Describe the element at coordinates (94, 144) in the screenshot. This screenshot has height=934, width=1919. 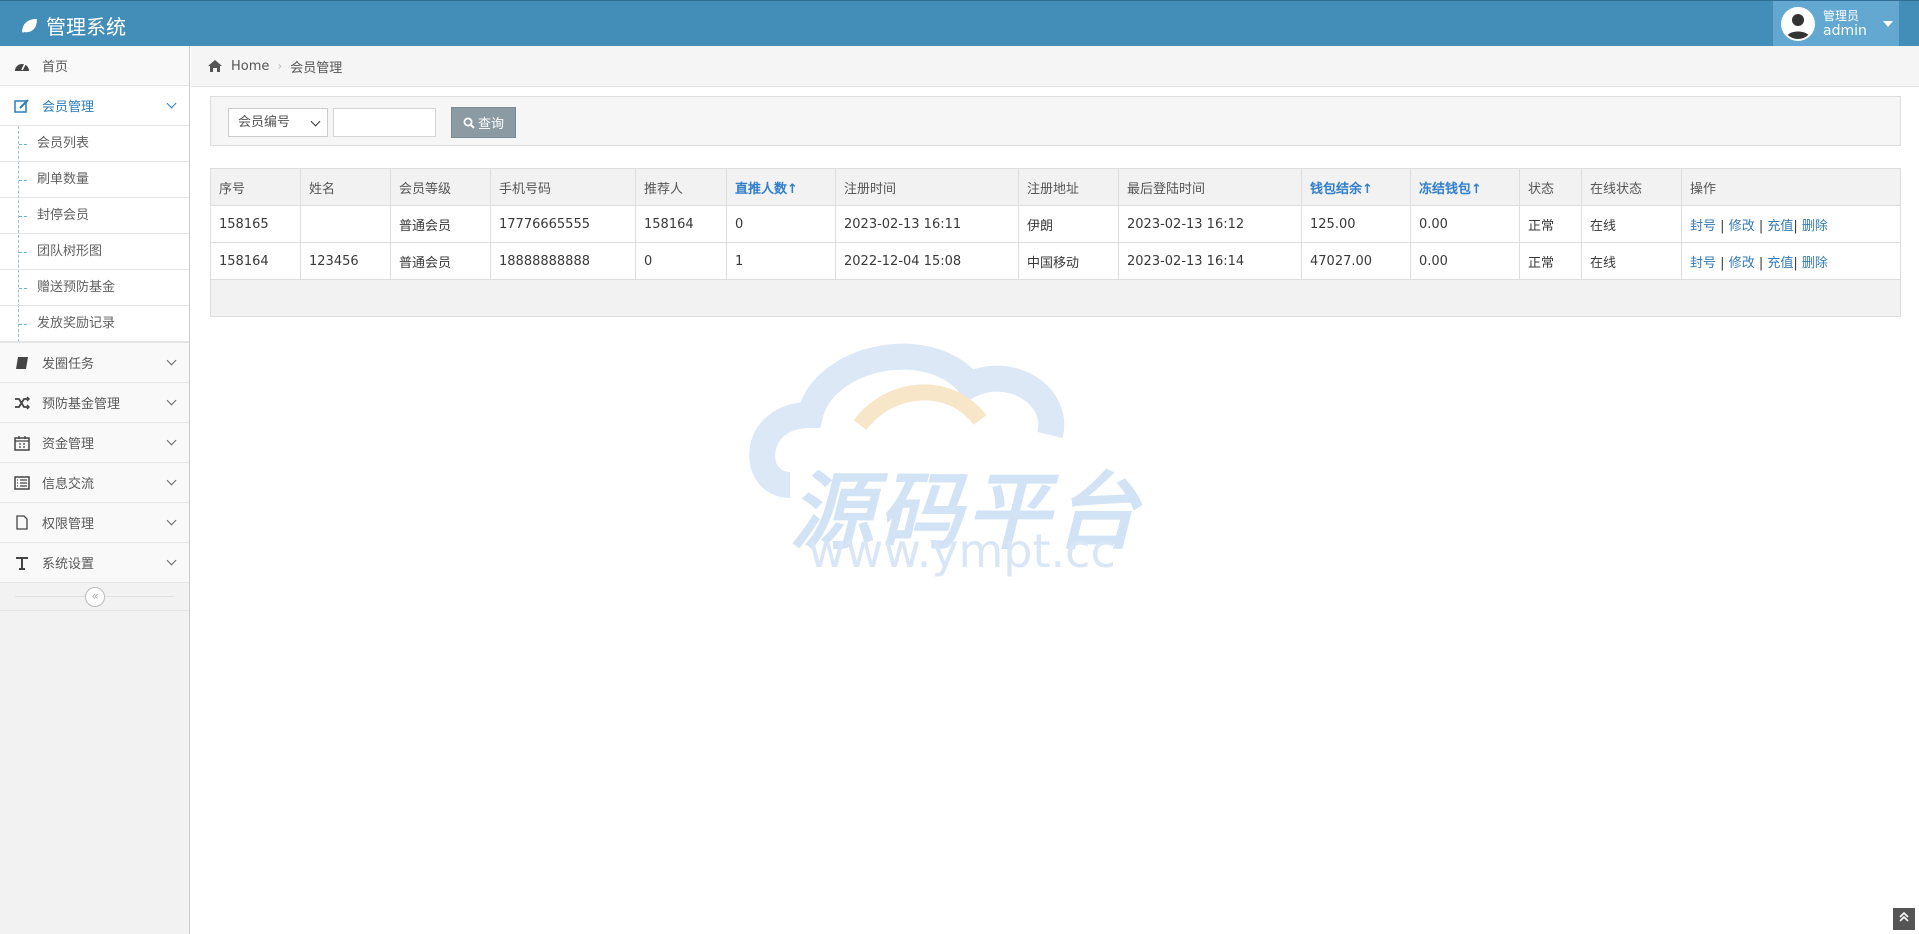
I see `submenu-item-member-list: 会员列表` at that location.